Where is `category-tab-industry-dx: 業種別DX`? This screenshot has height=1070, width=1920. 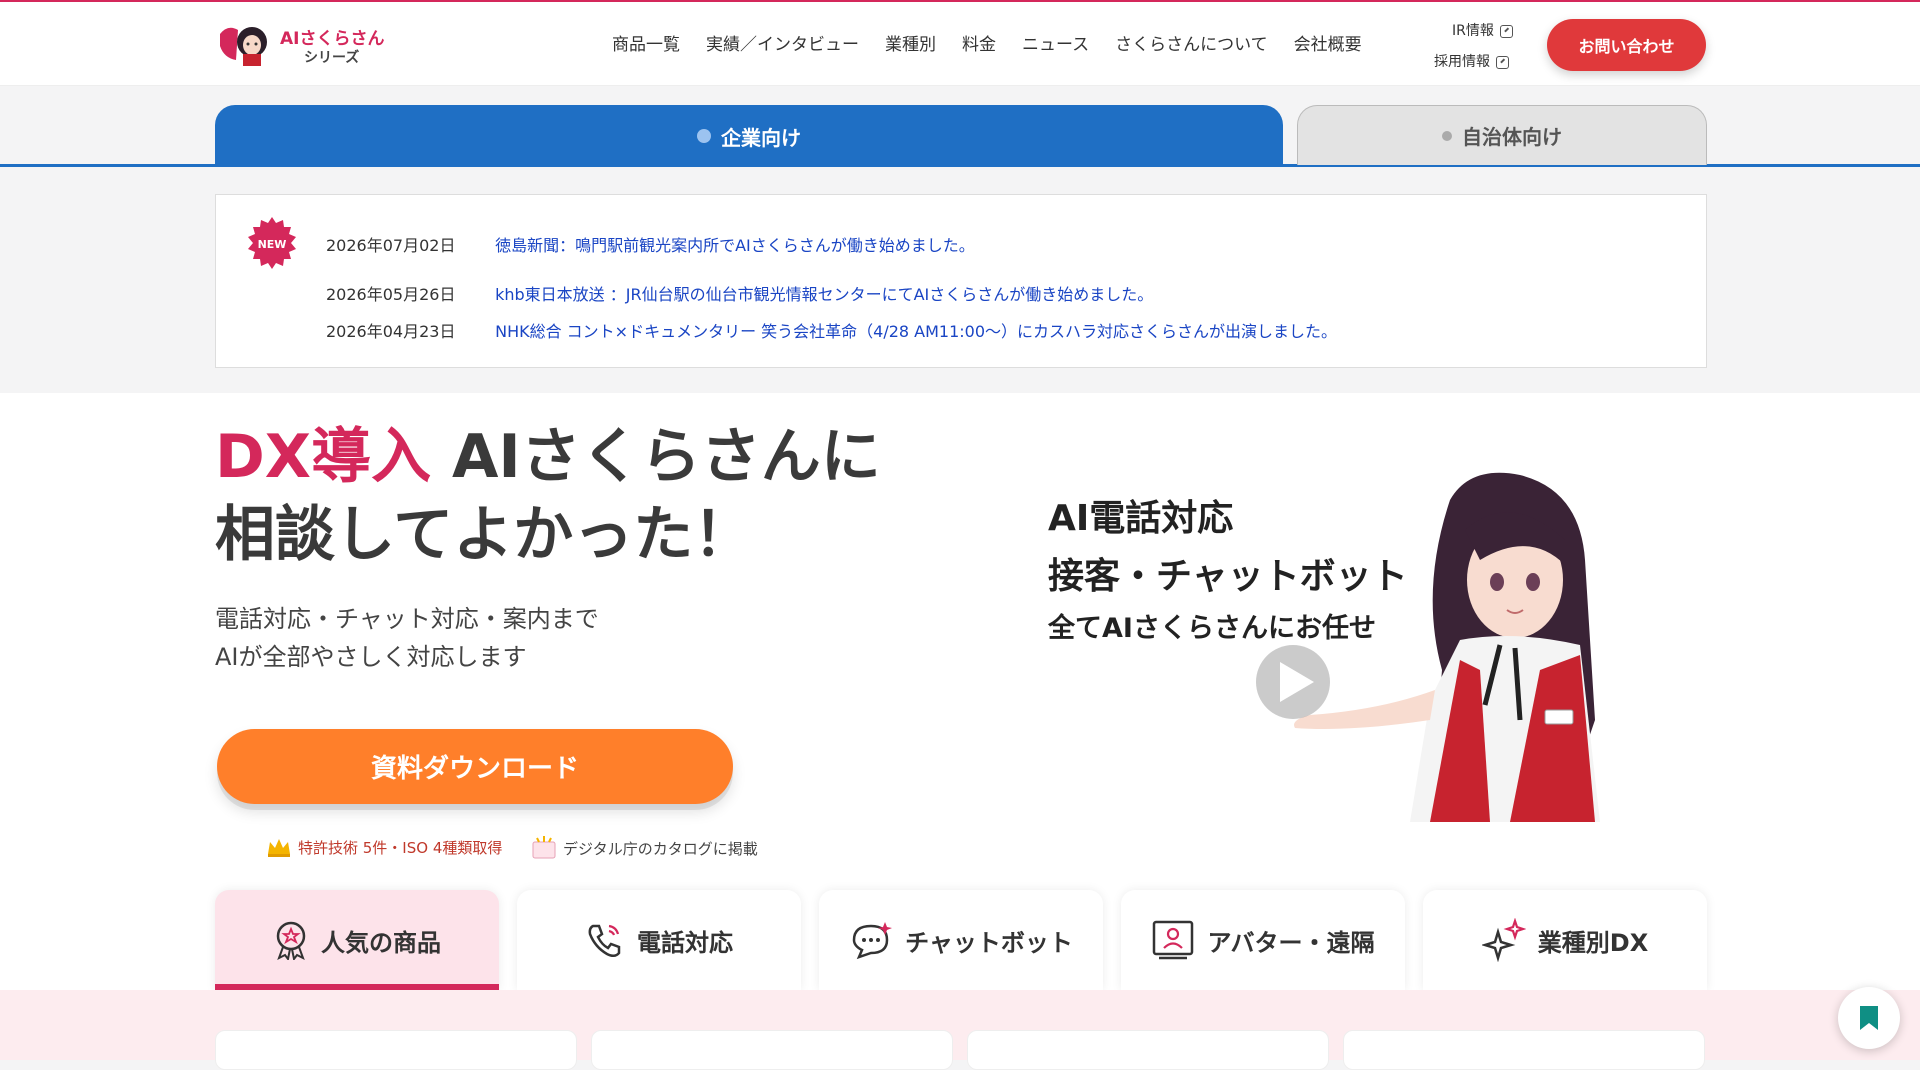 category-tab-industry-dx: 業種別DX is located at coordinates (1565, 940).